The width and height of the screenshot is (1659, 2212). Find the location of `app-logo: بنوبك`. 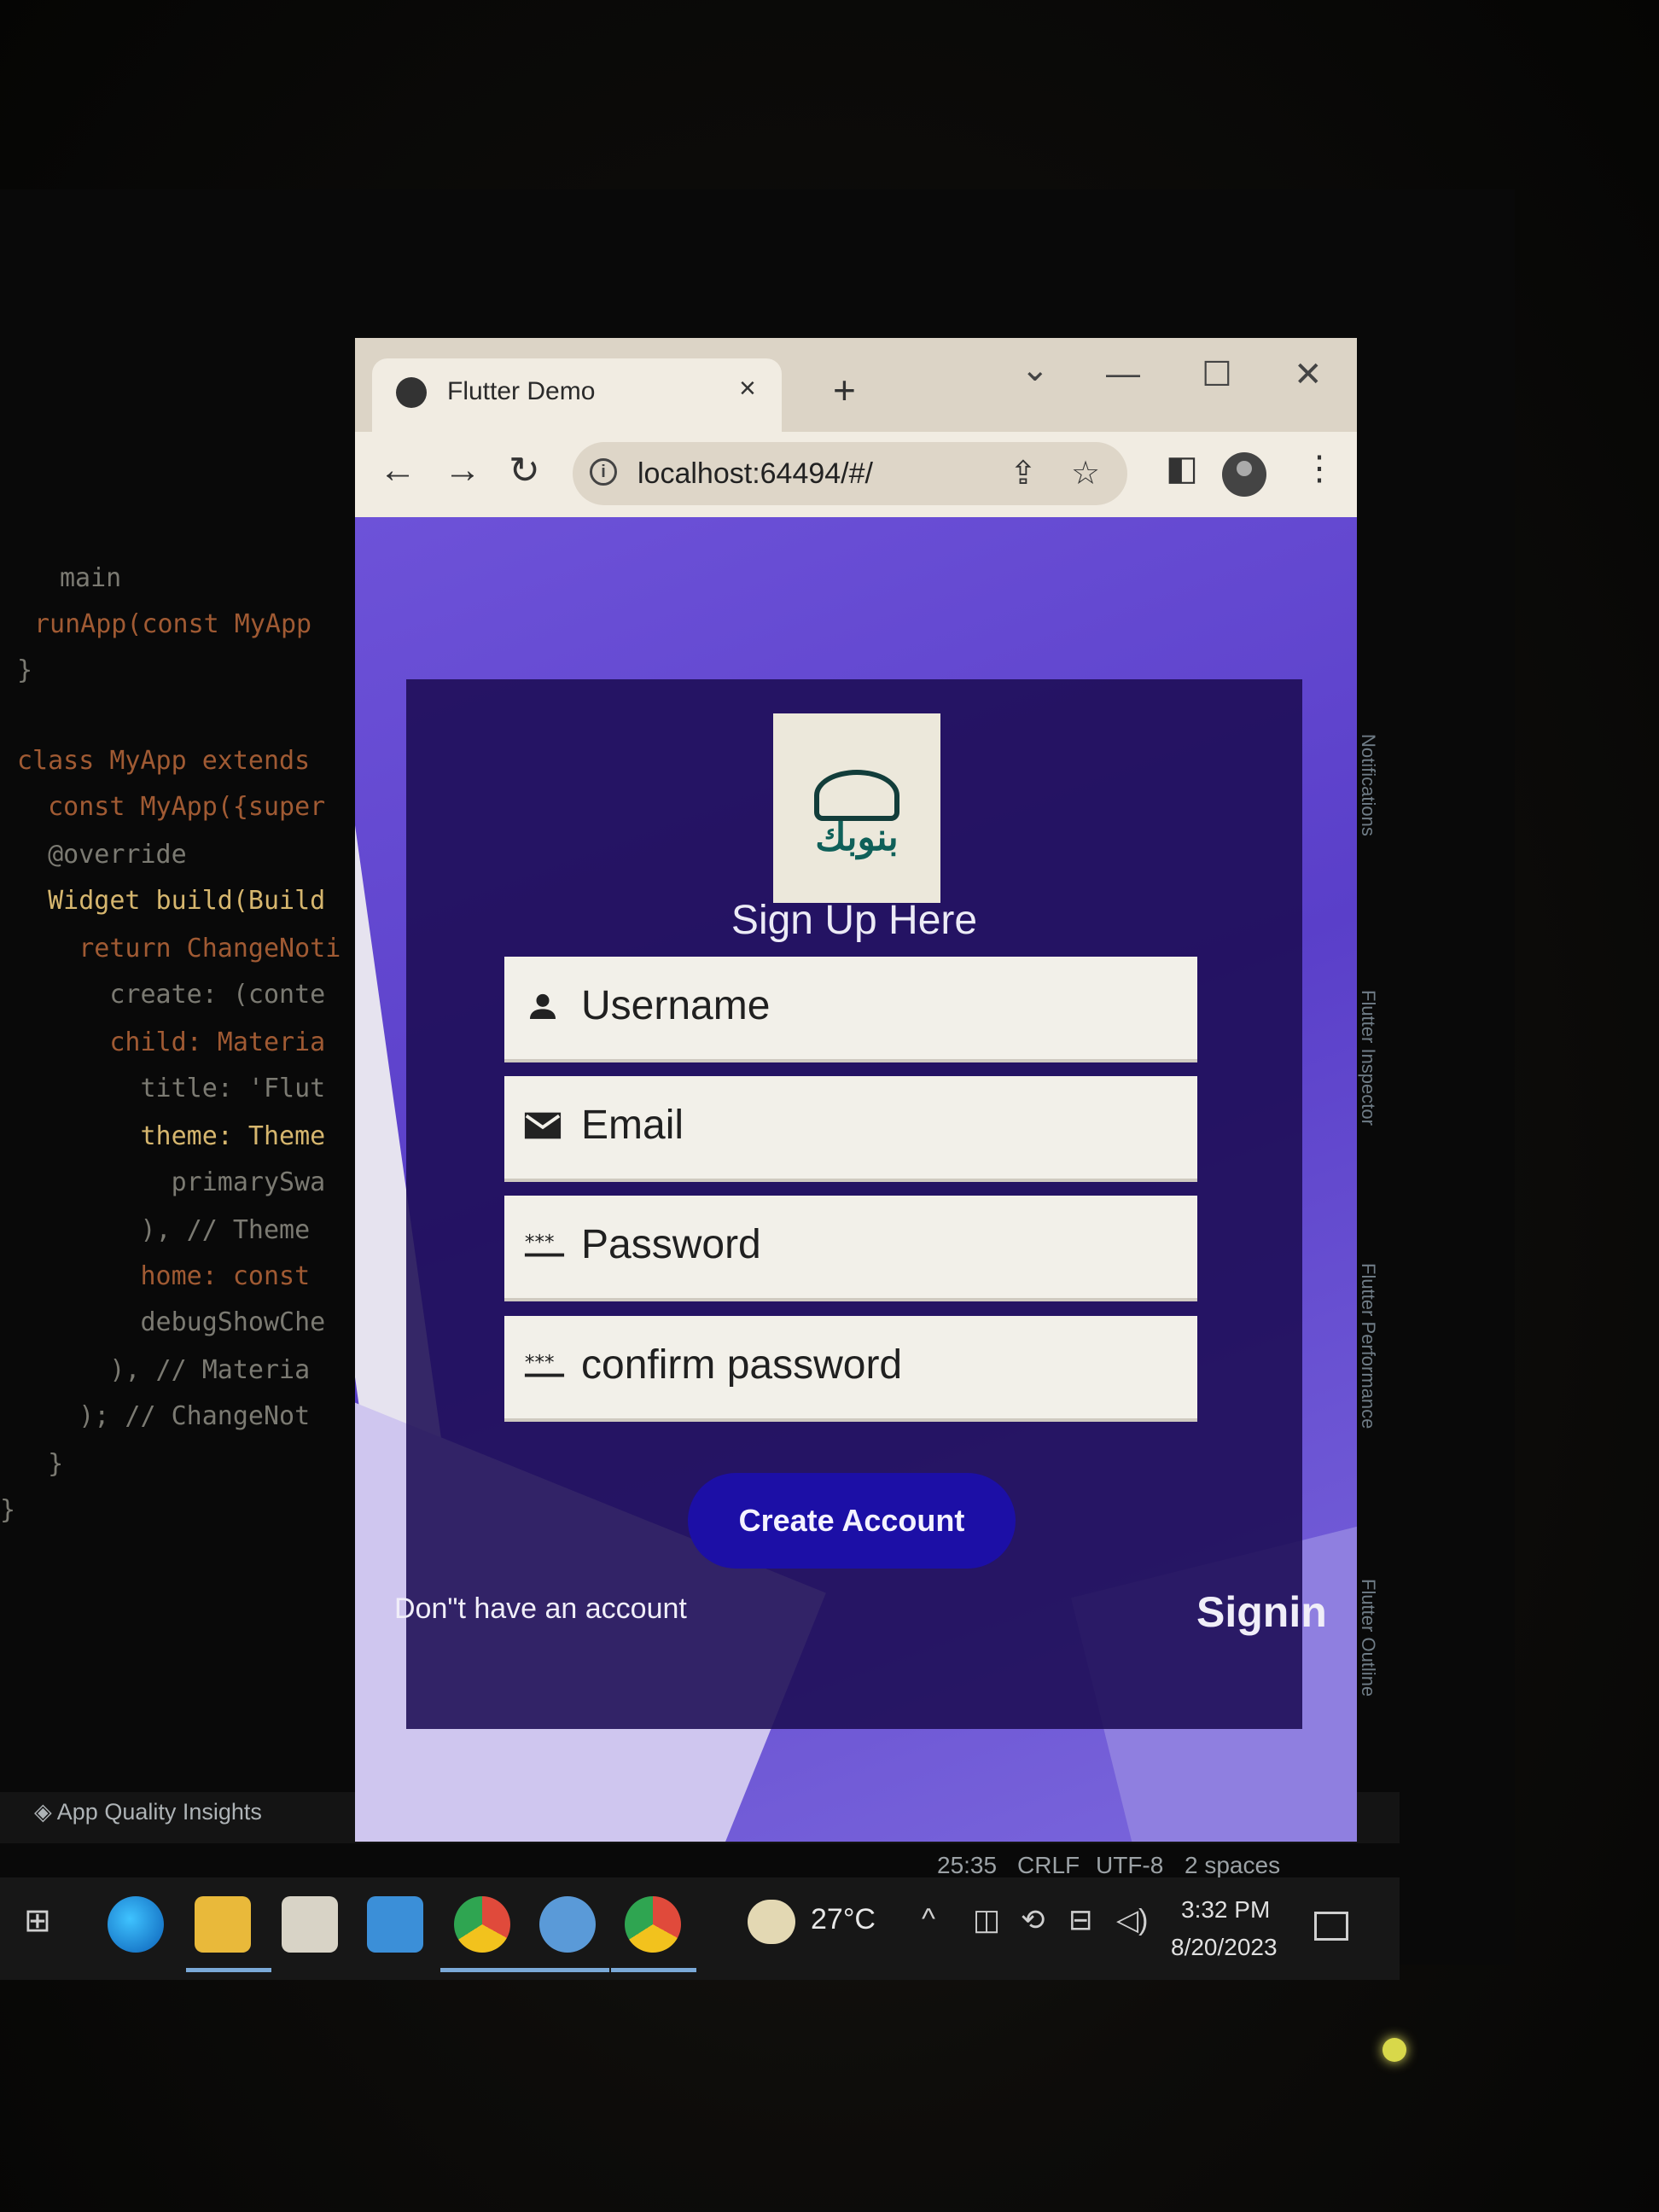

app-logo: بنوبك is located at coordinates (856, 808).